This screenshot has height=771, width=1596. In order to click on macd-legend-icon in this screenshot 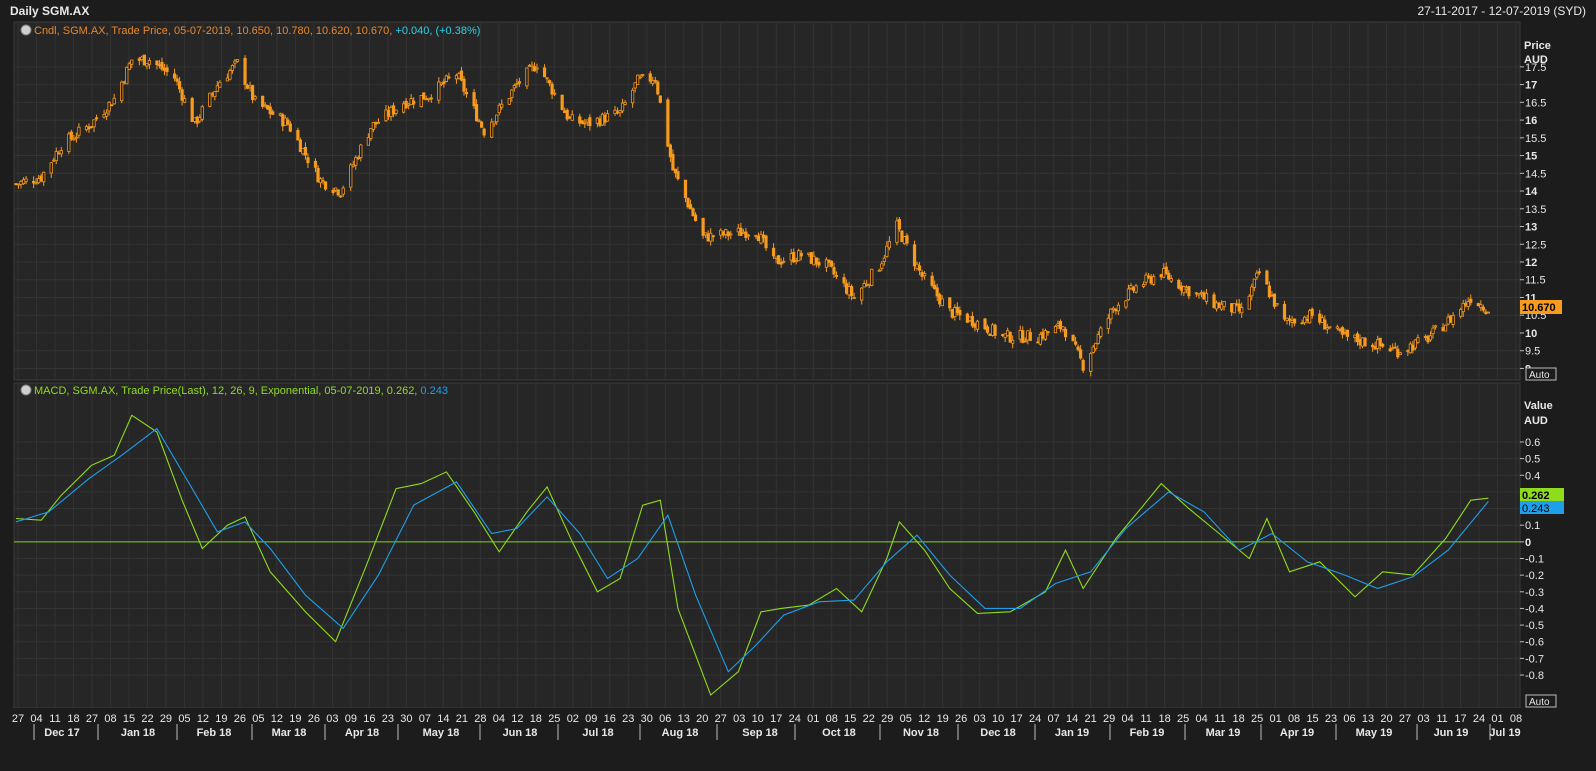, I will do `click(26, 390)`.